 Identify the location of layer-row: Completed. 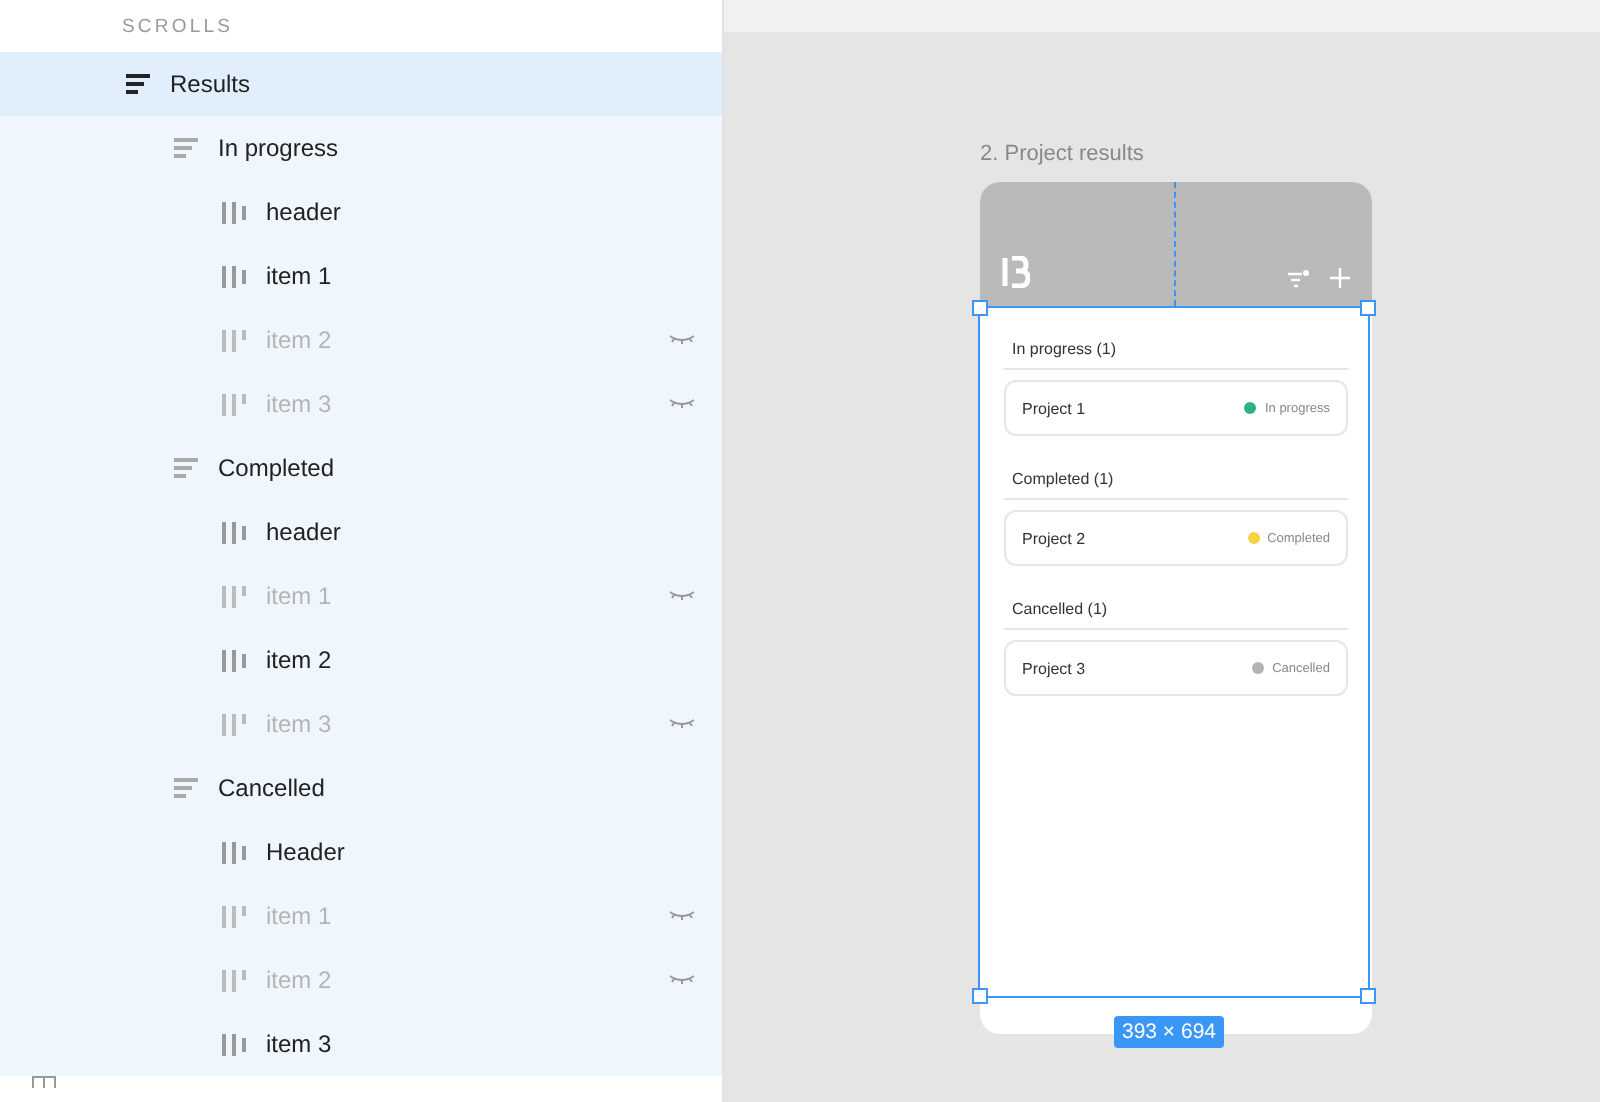
(361, 468).